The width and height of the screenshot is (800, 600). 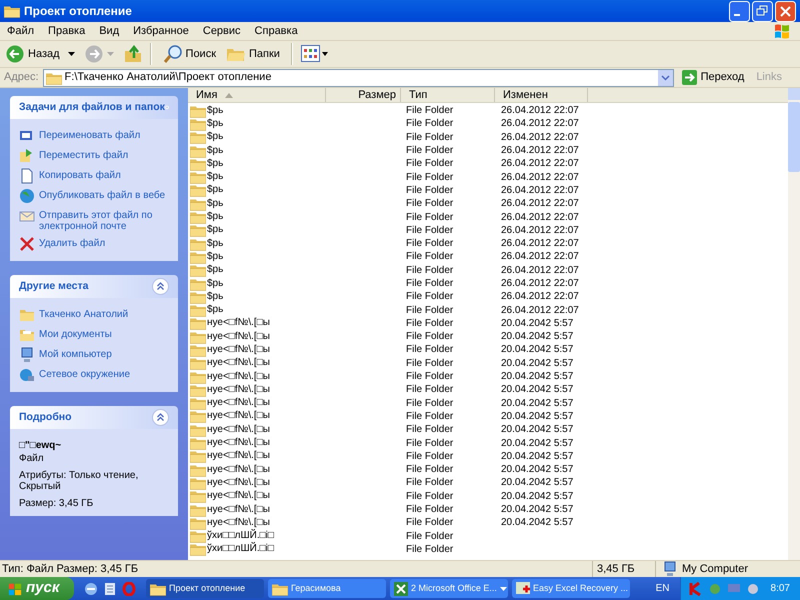 I want to click on delete-icon, so click(x=27, y=244).